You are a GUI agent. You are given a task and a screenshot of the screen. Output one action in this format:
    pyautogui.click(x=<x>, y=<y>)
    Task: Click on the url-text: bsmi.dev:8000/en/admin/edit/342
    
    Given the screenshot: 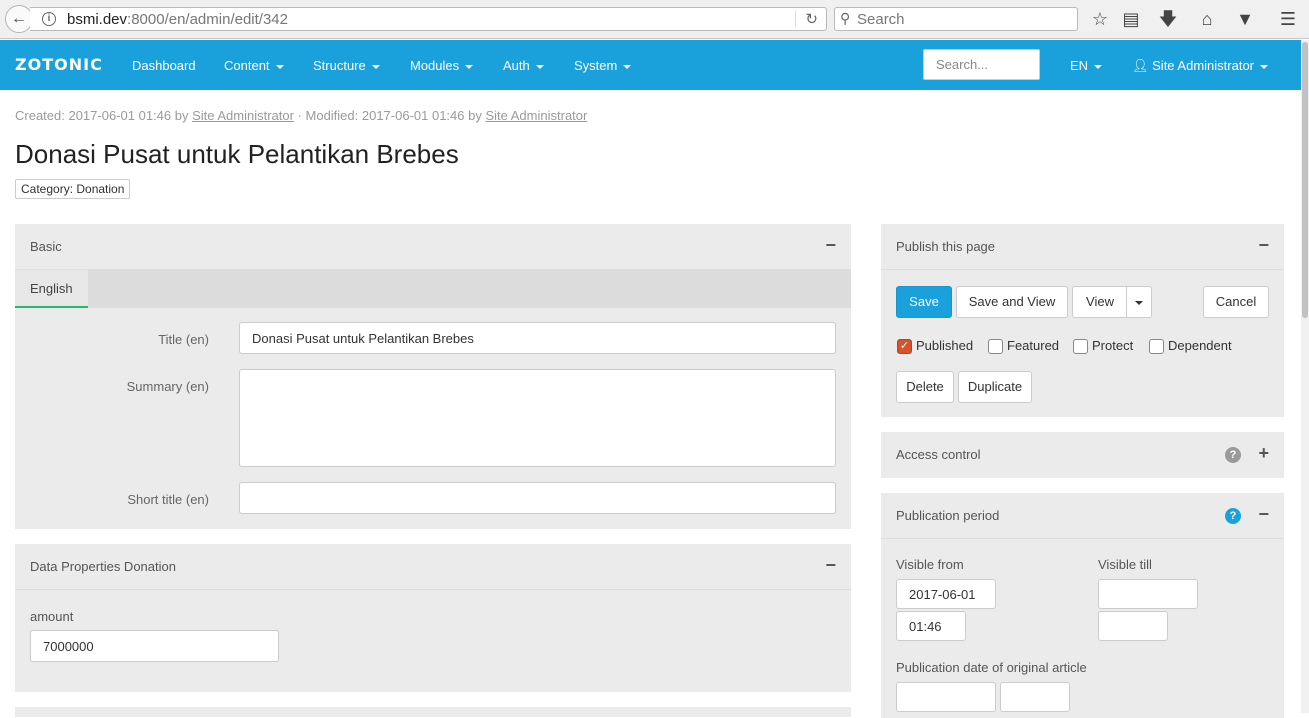 What is the action you would take?
    pyautogui.click(x=177, y=19)
    